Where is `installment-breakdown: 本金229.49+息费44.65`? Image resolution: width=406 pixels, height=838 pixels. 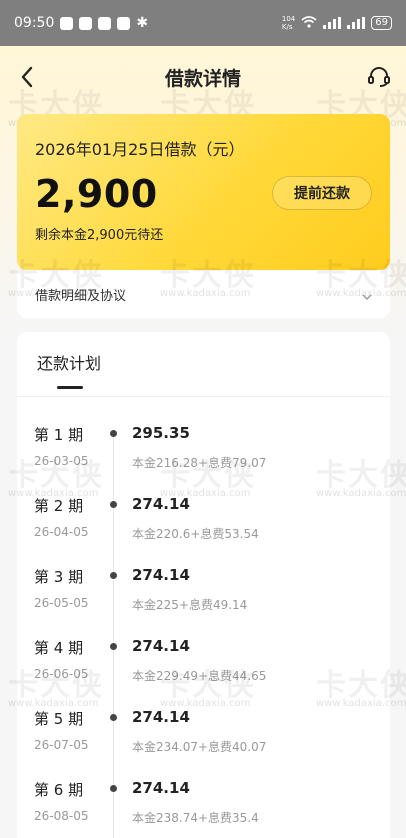
installment-breakdown: 本金229.49+息费44.65 is located at coordinates (199, 676).